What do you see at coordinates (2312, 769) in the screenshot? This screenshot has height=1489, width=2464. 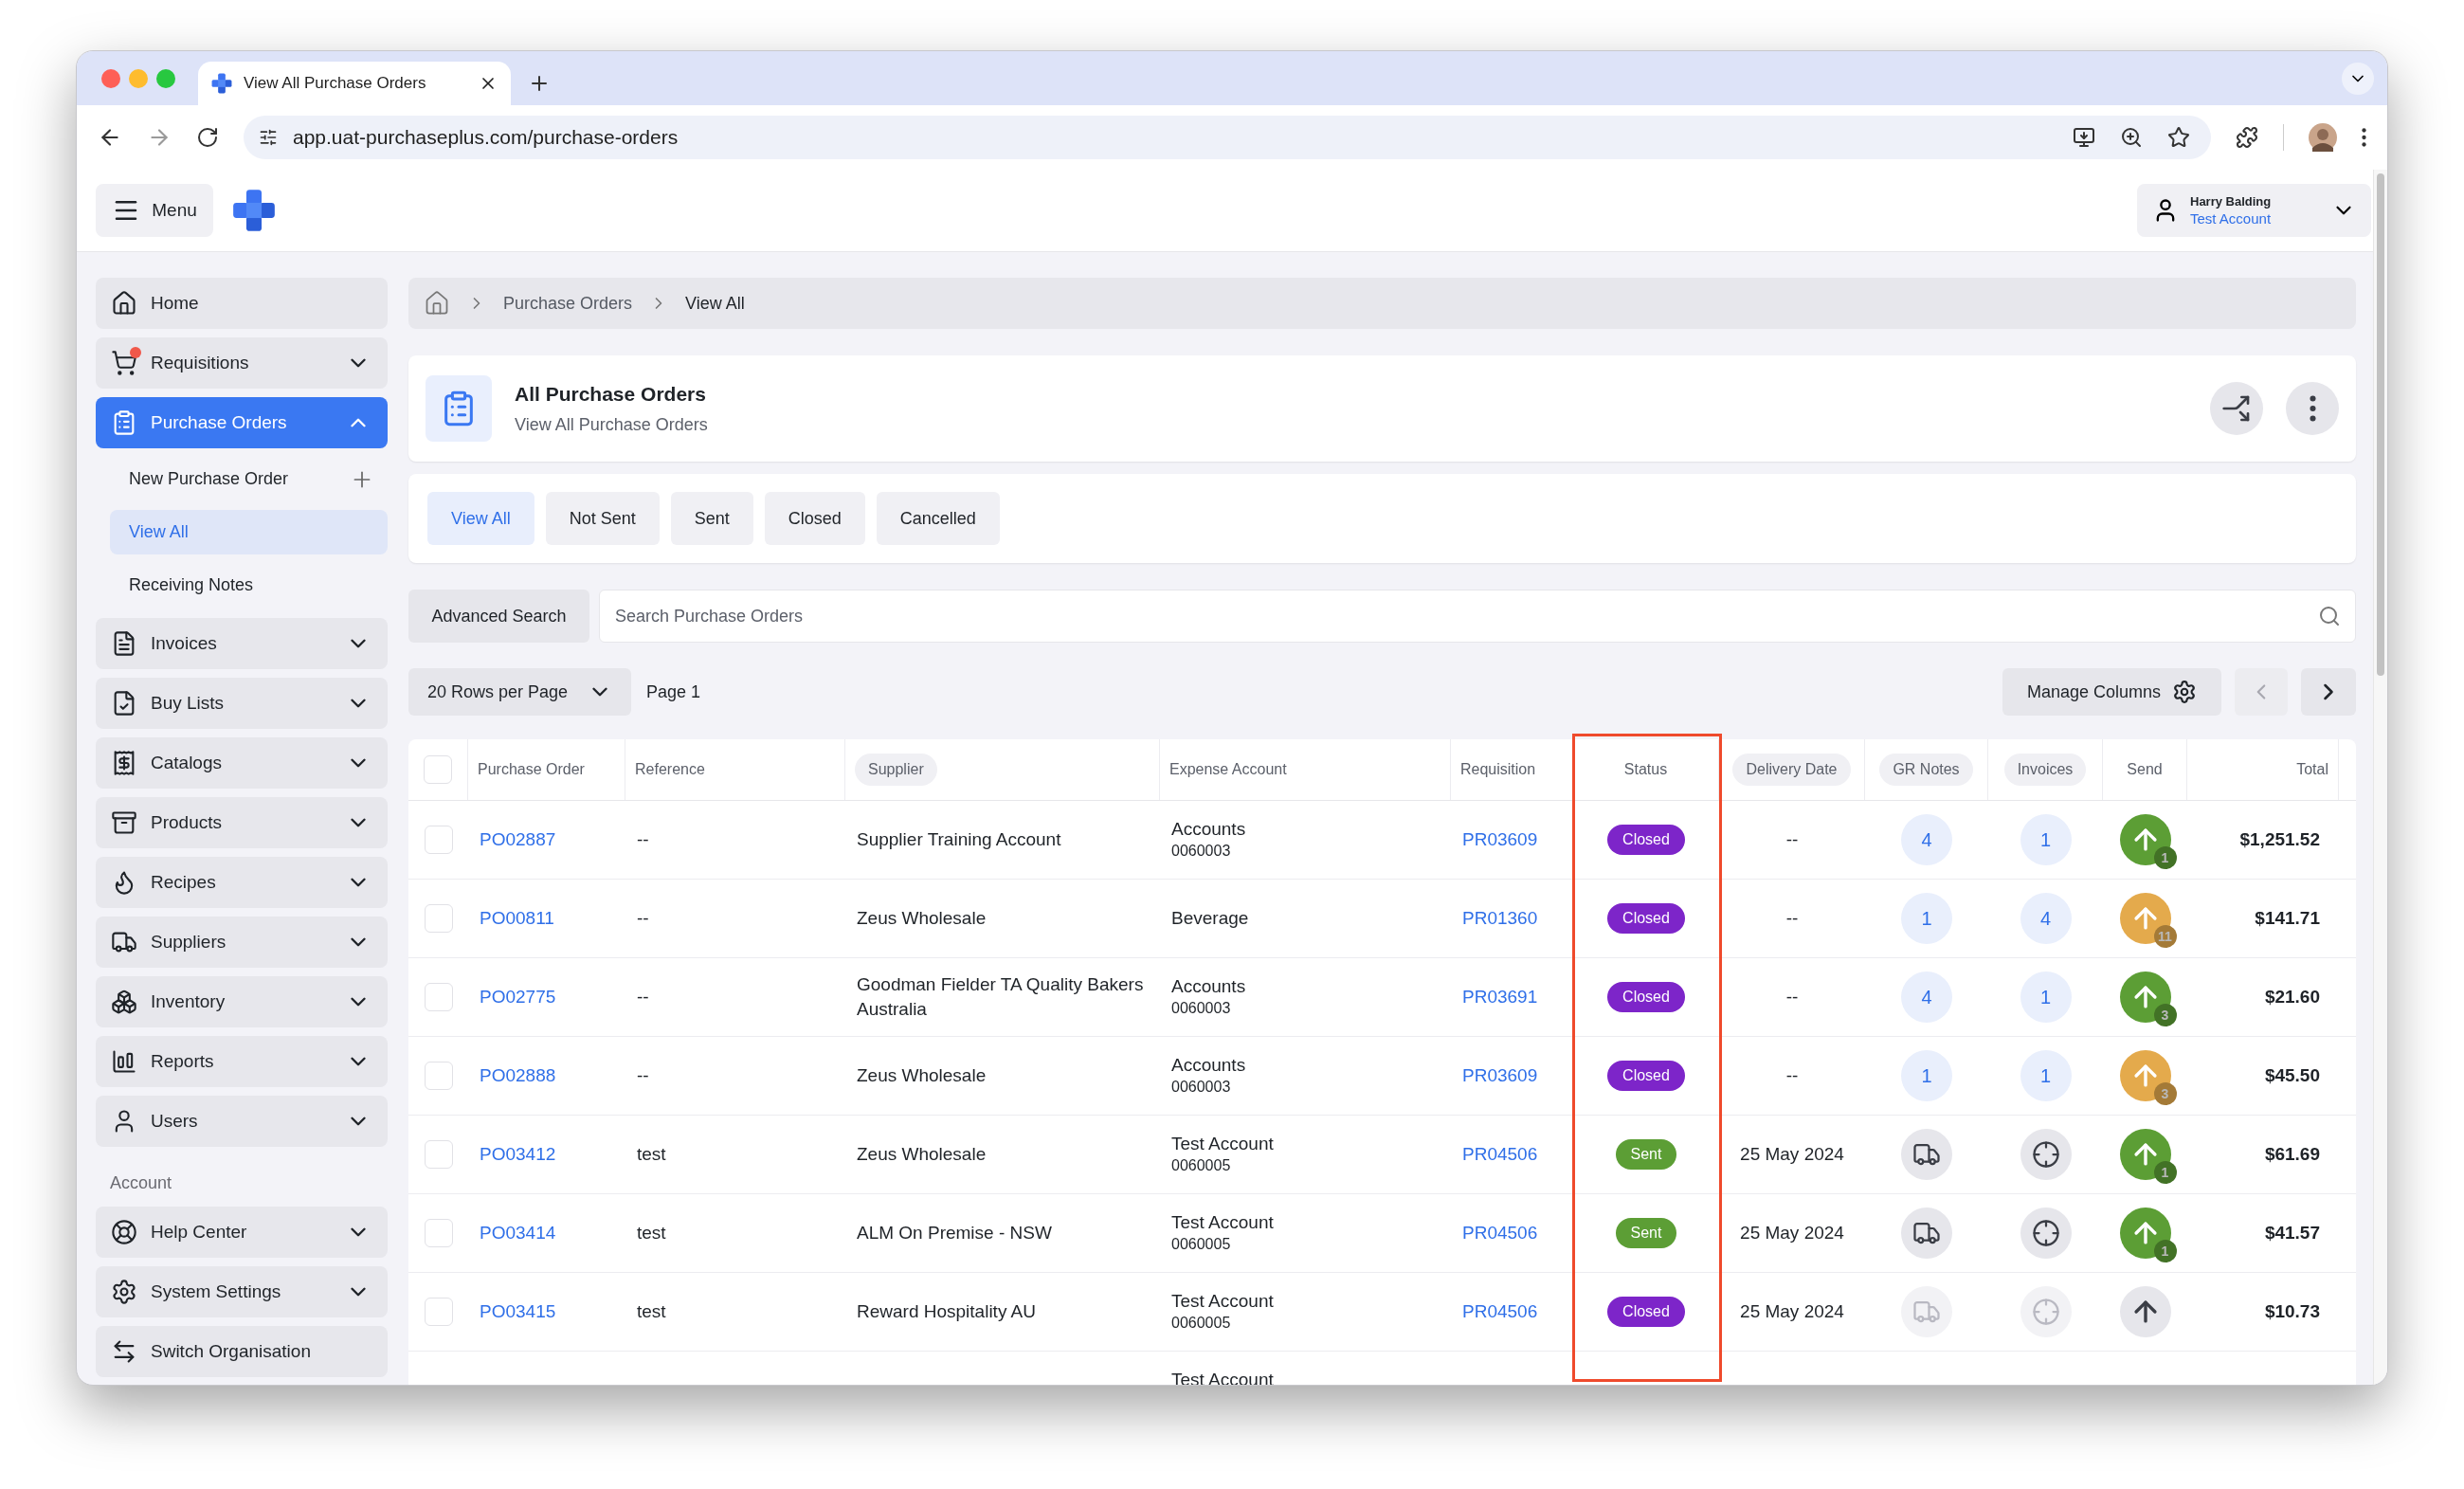 I see `column-header: Total` at bounding box center [2312, 769].